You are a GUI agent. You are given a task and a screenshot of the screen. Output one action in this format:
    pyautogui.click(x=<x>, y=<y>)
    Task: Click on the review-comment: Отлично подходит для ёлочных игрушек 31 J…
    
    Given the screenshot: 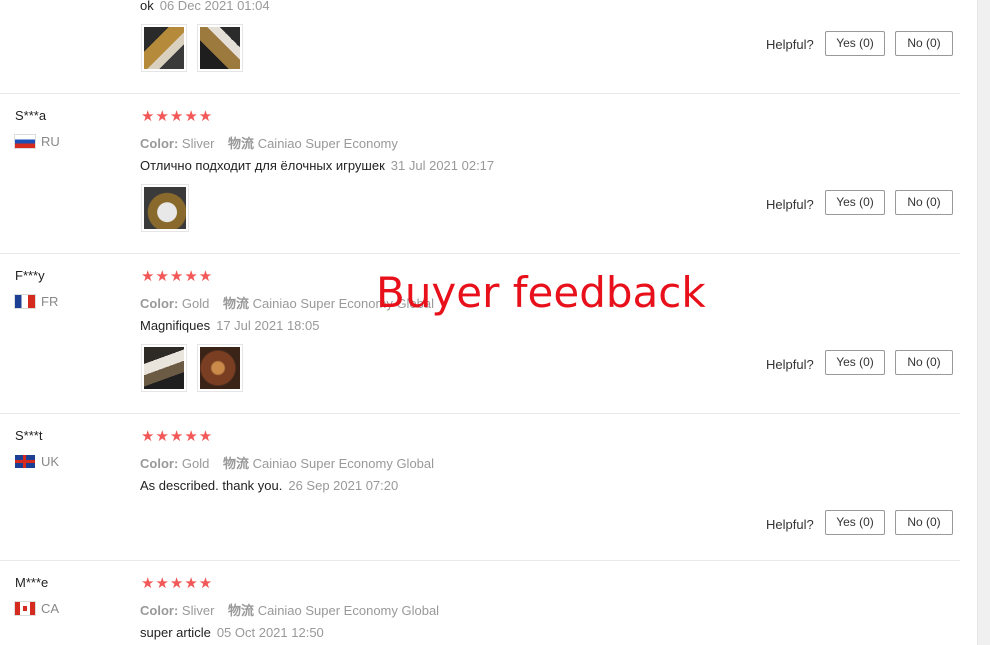 What is the action you would take?
    pyautogui.click(x=317, y=165)
    